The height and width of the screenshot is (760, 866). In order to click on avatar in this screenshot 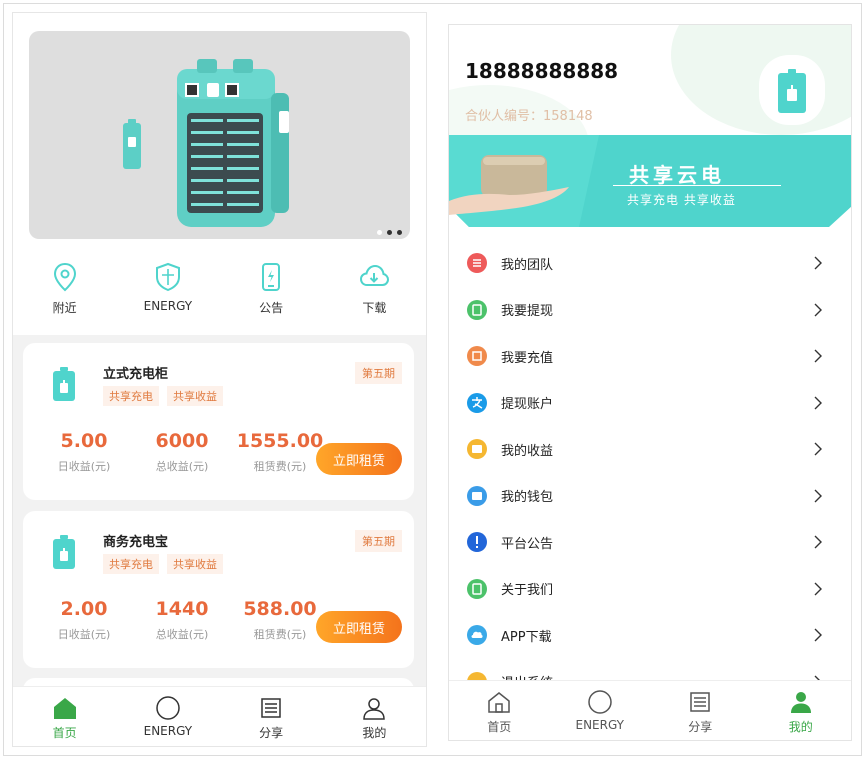, I will do `click(792, 90)`.